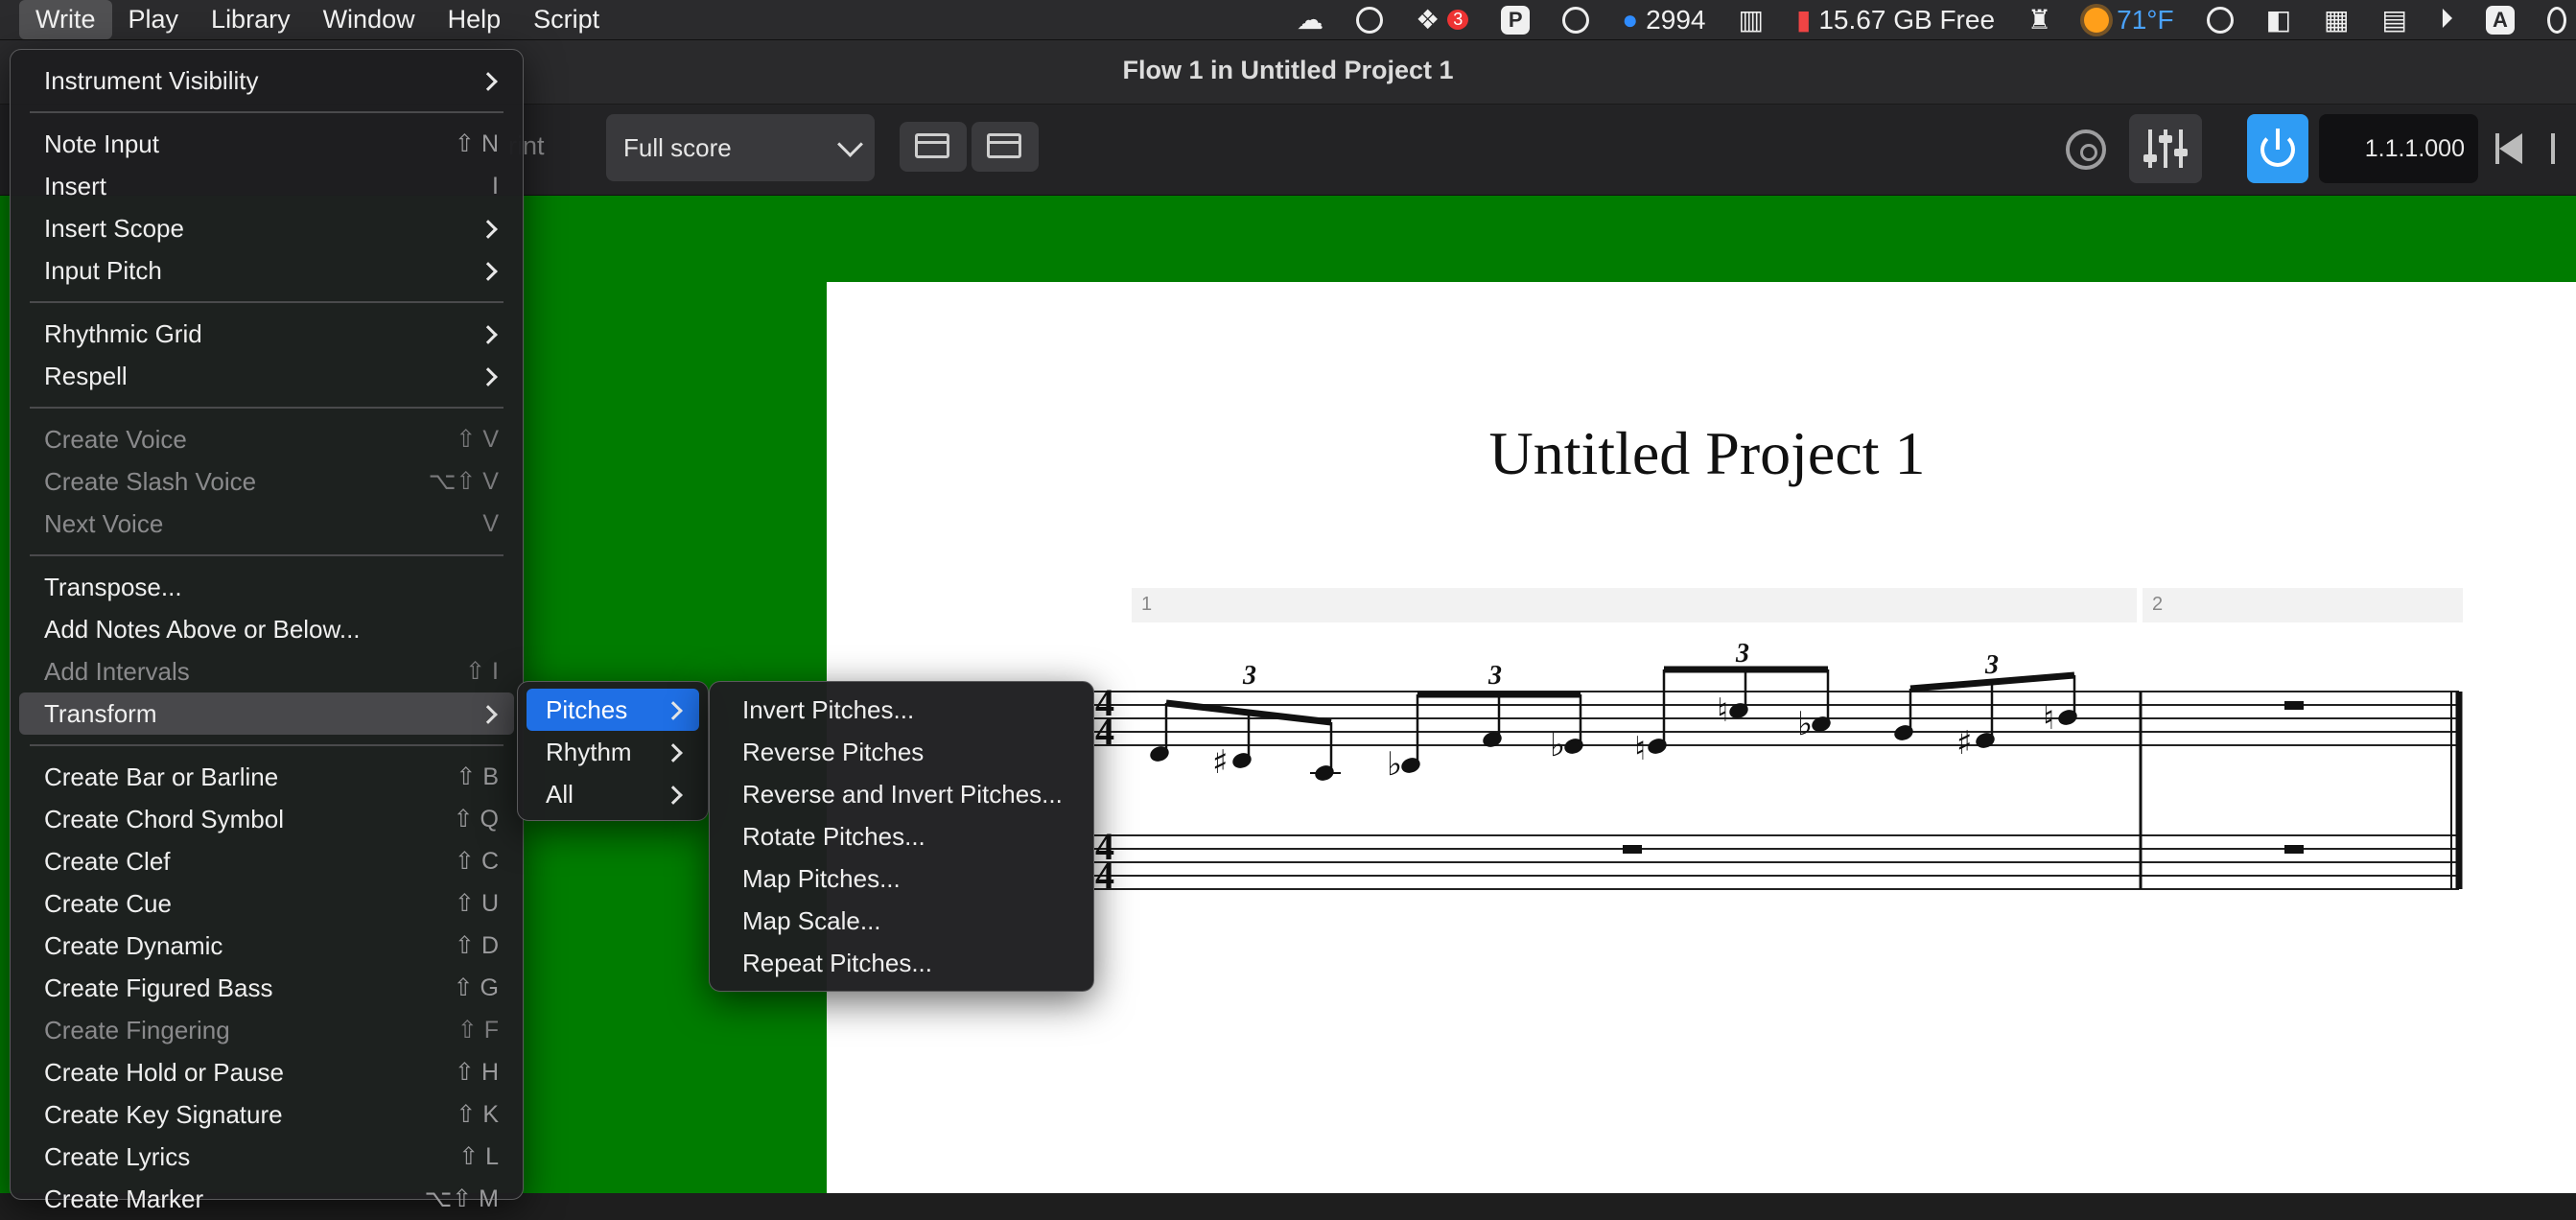 The height and width of the screenshot is (1220, 2576). I want to click on menu-item-create-hold: Create Hold or Pause ⇧ H, so click(266, 1072).